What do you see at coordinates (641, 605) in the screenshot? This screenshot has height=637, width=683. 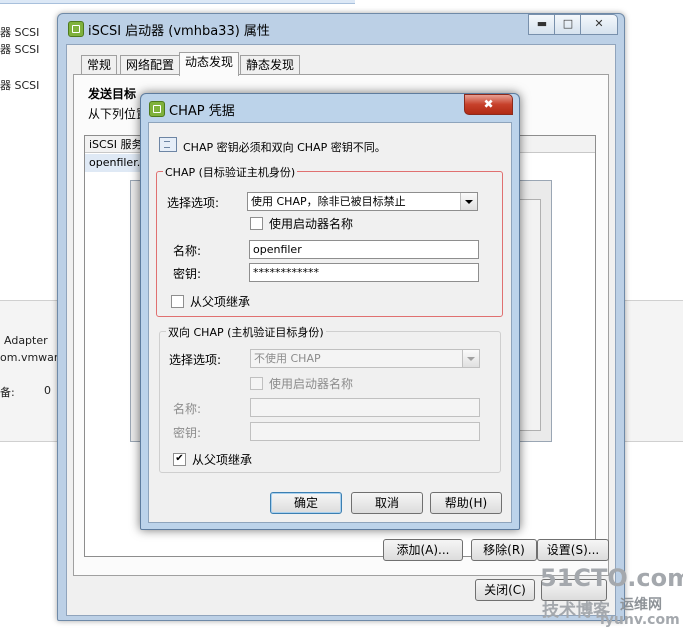 I see `watermark-yunwei: 运维网` at bounding box center [641, 605].